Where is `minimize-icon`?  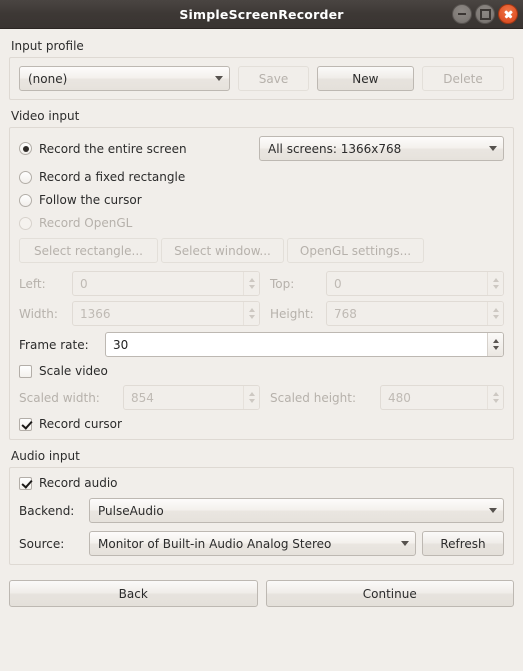 minimize-icon is located at coordinates (462, 14).